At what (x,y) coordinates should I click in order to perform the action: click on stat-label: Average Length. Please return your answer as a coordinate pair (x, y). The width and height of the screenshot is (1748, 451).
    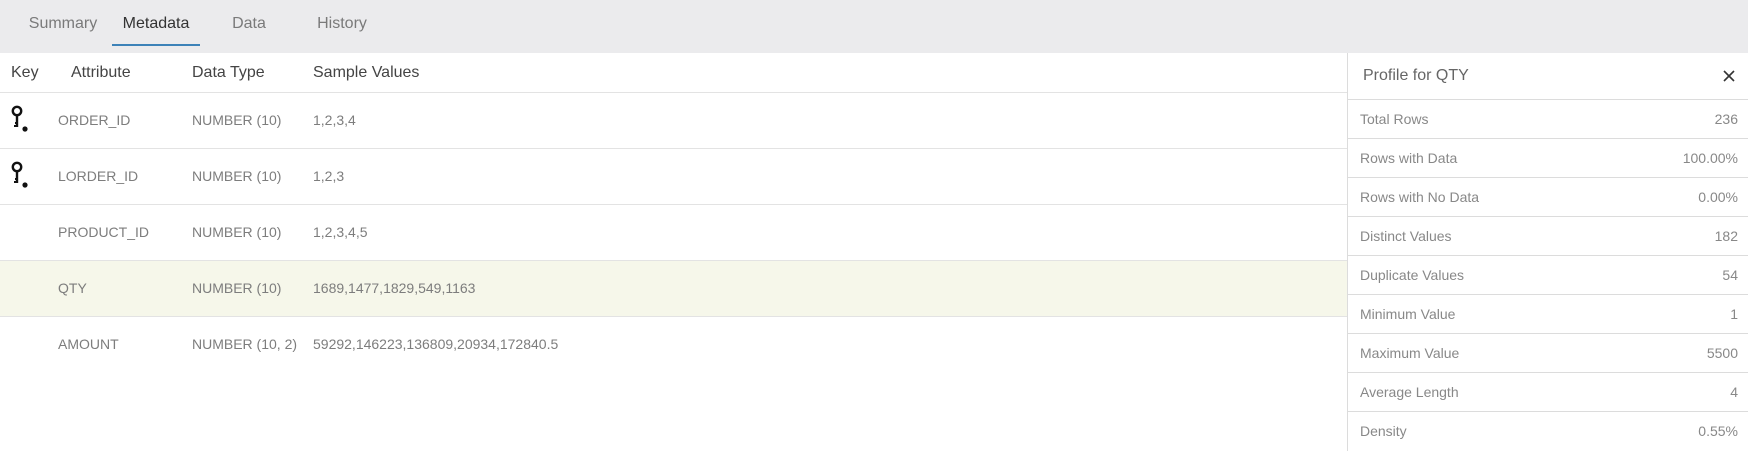
    Looking at the image, I should click on (1409, 392).